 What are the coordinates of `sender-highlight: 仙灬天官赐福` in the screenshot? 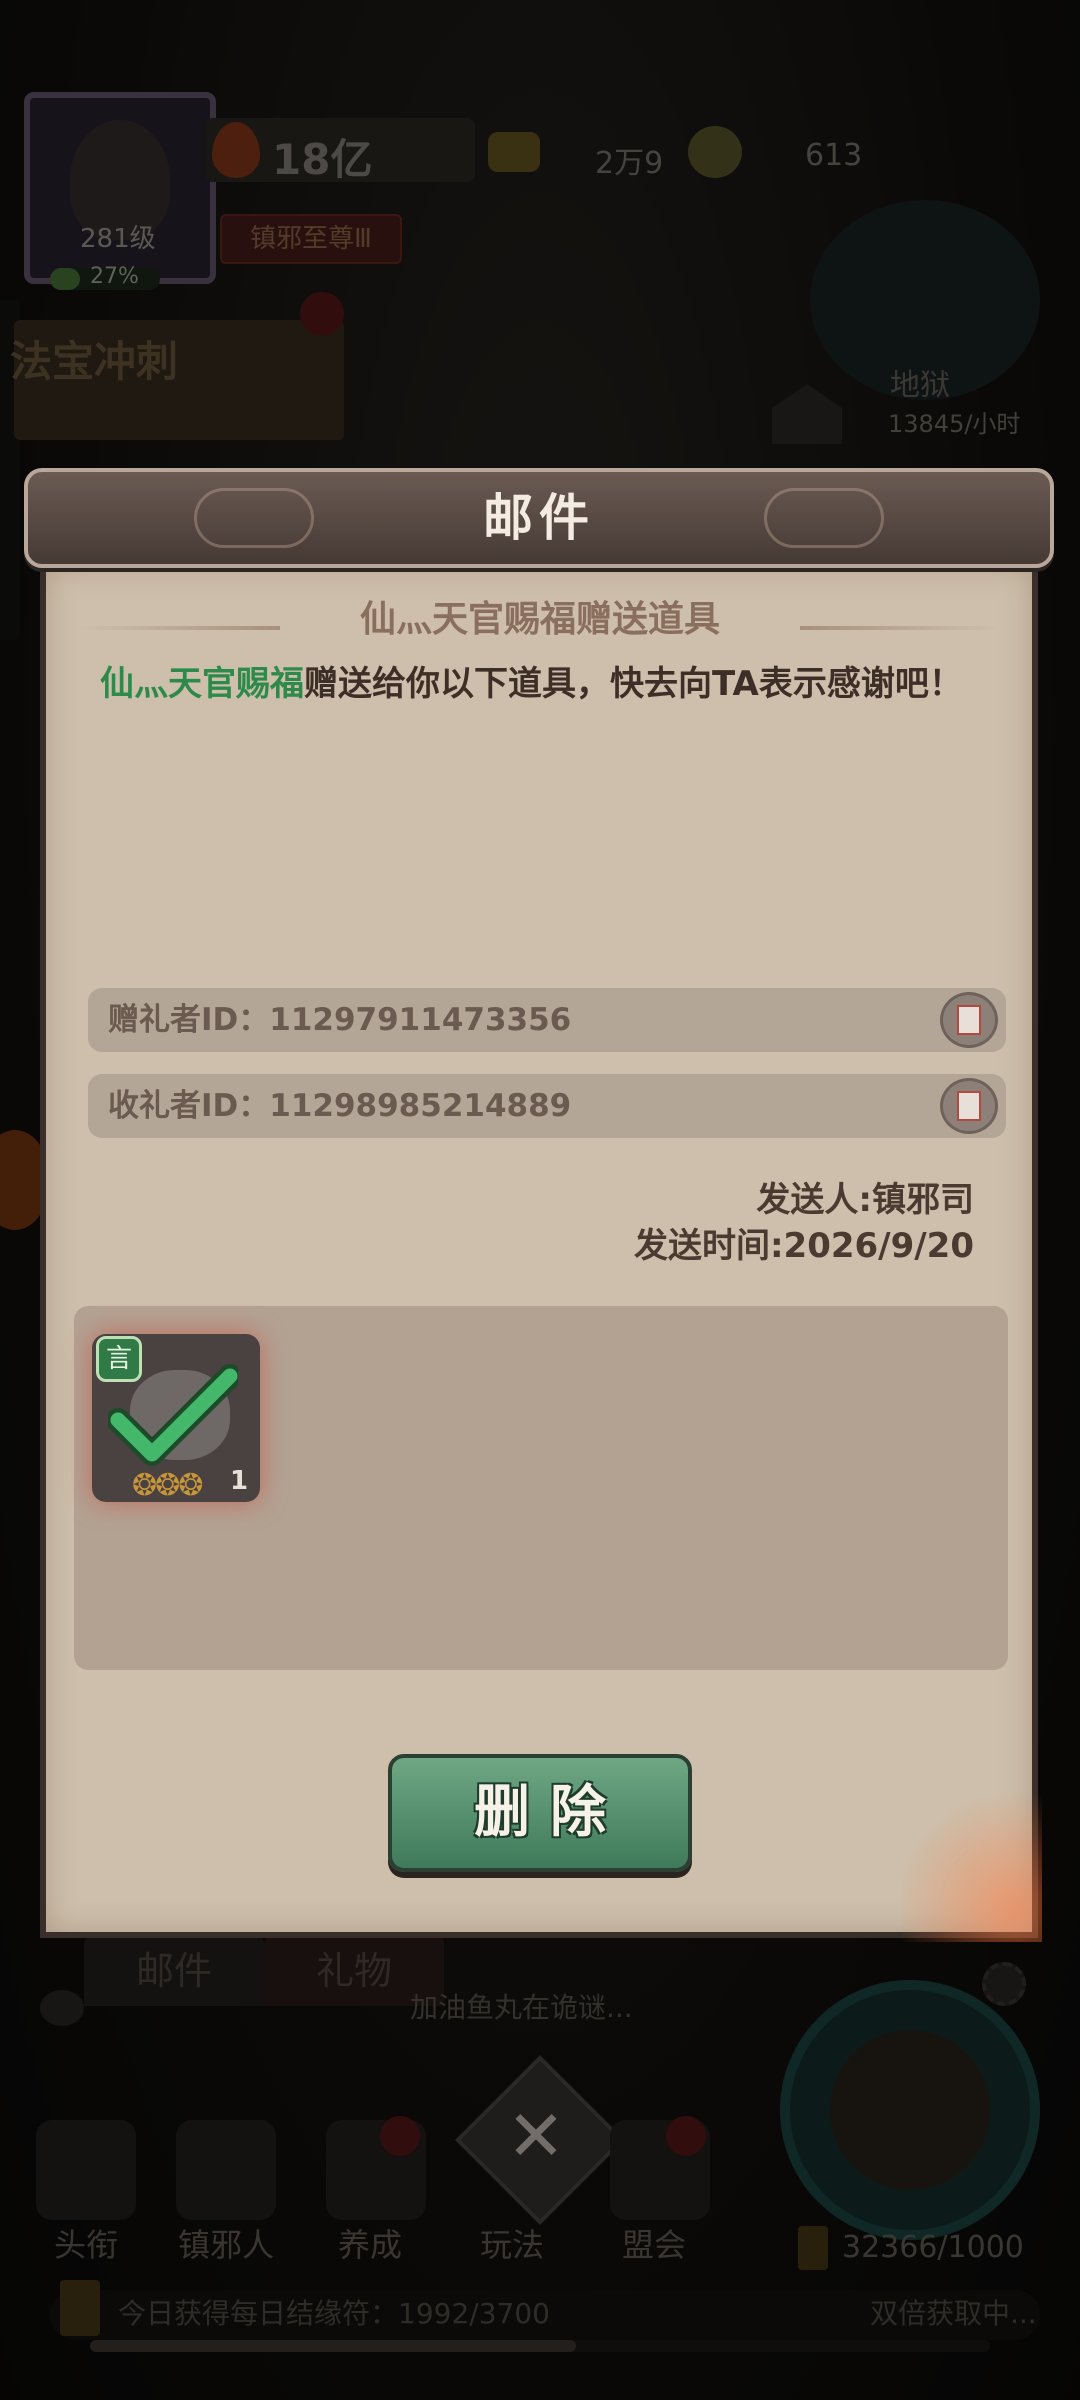 It's located at (202, 684).